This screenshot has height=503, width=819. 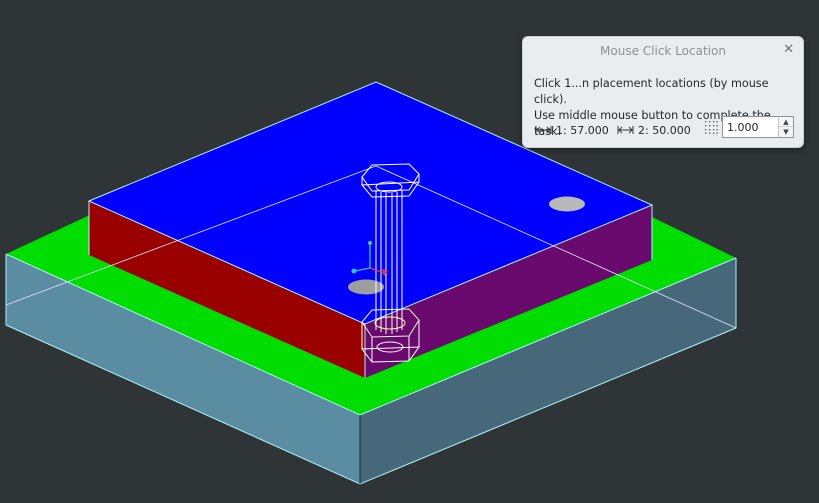 I want to click on dimension-1-readout: 1: 57.000, so click(x=572, y=130).